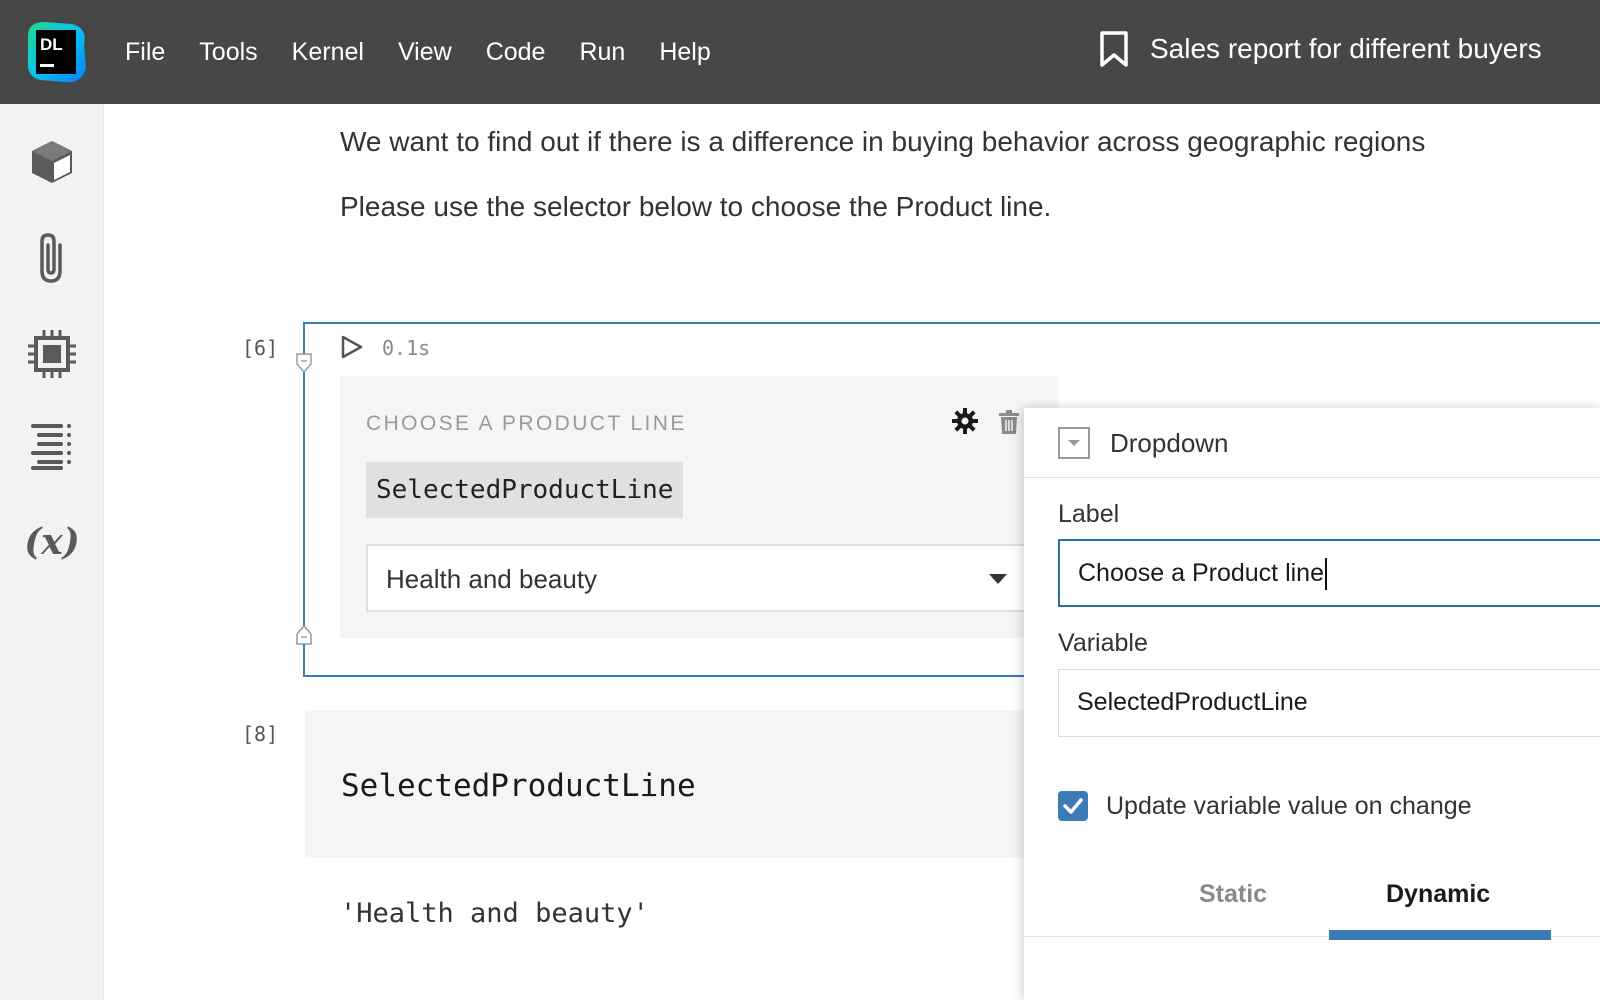 The width and height of the screenshot is (1600, 1000). I want to click on cell-output: 'Health and beauty', so click(494, 913).